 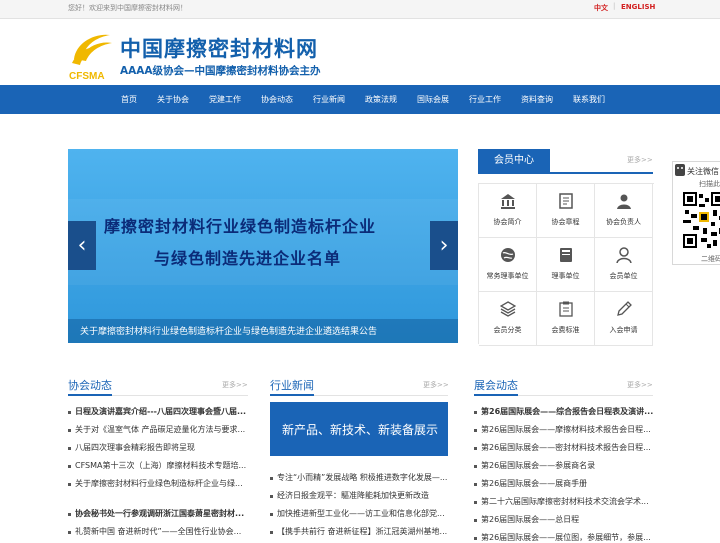 I want to click on news-item: 八届四次理事会精彩报告即将呈现, so click(x=162, y=447).